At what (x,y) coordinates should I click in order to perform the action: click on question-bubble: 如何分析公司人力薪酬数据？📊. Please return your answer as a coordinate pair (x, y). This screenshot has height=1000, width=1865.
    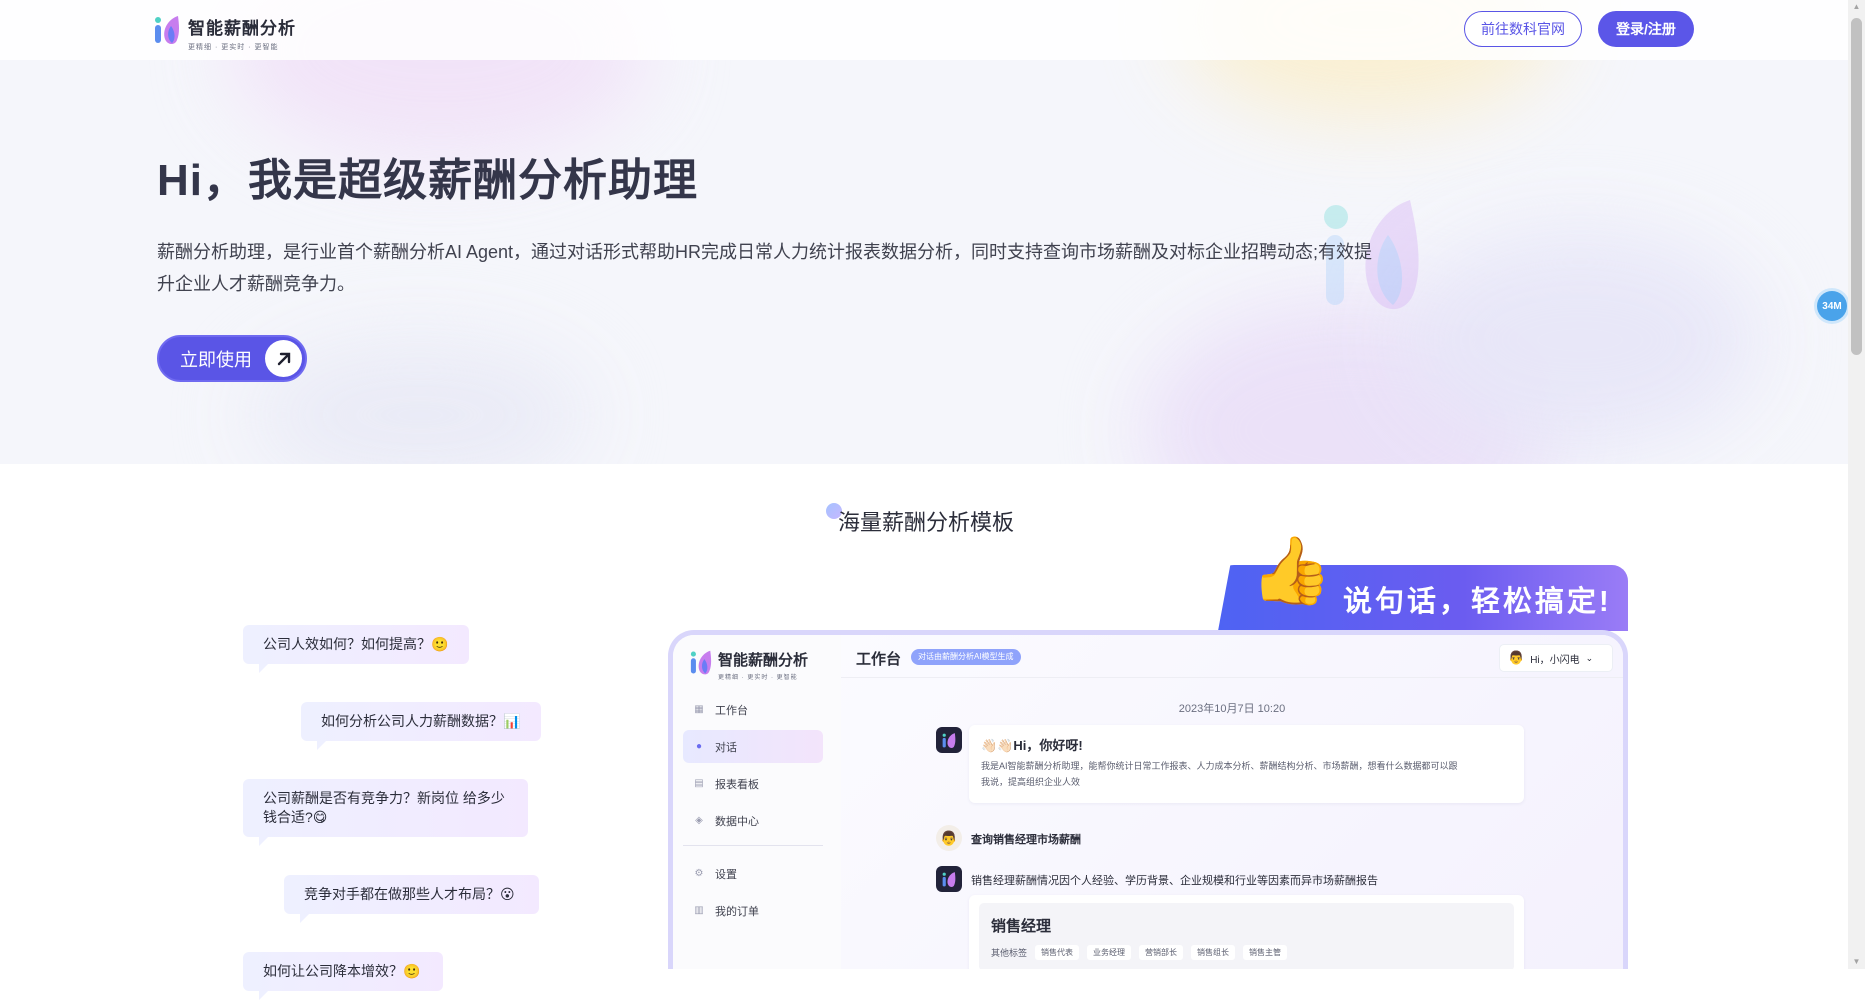
    Looking at the image, I should click on (421, 726).